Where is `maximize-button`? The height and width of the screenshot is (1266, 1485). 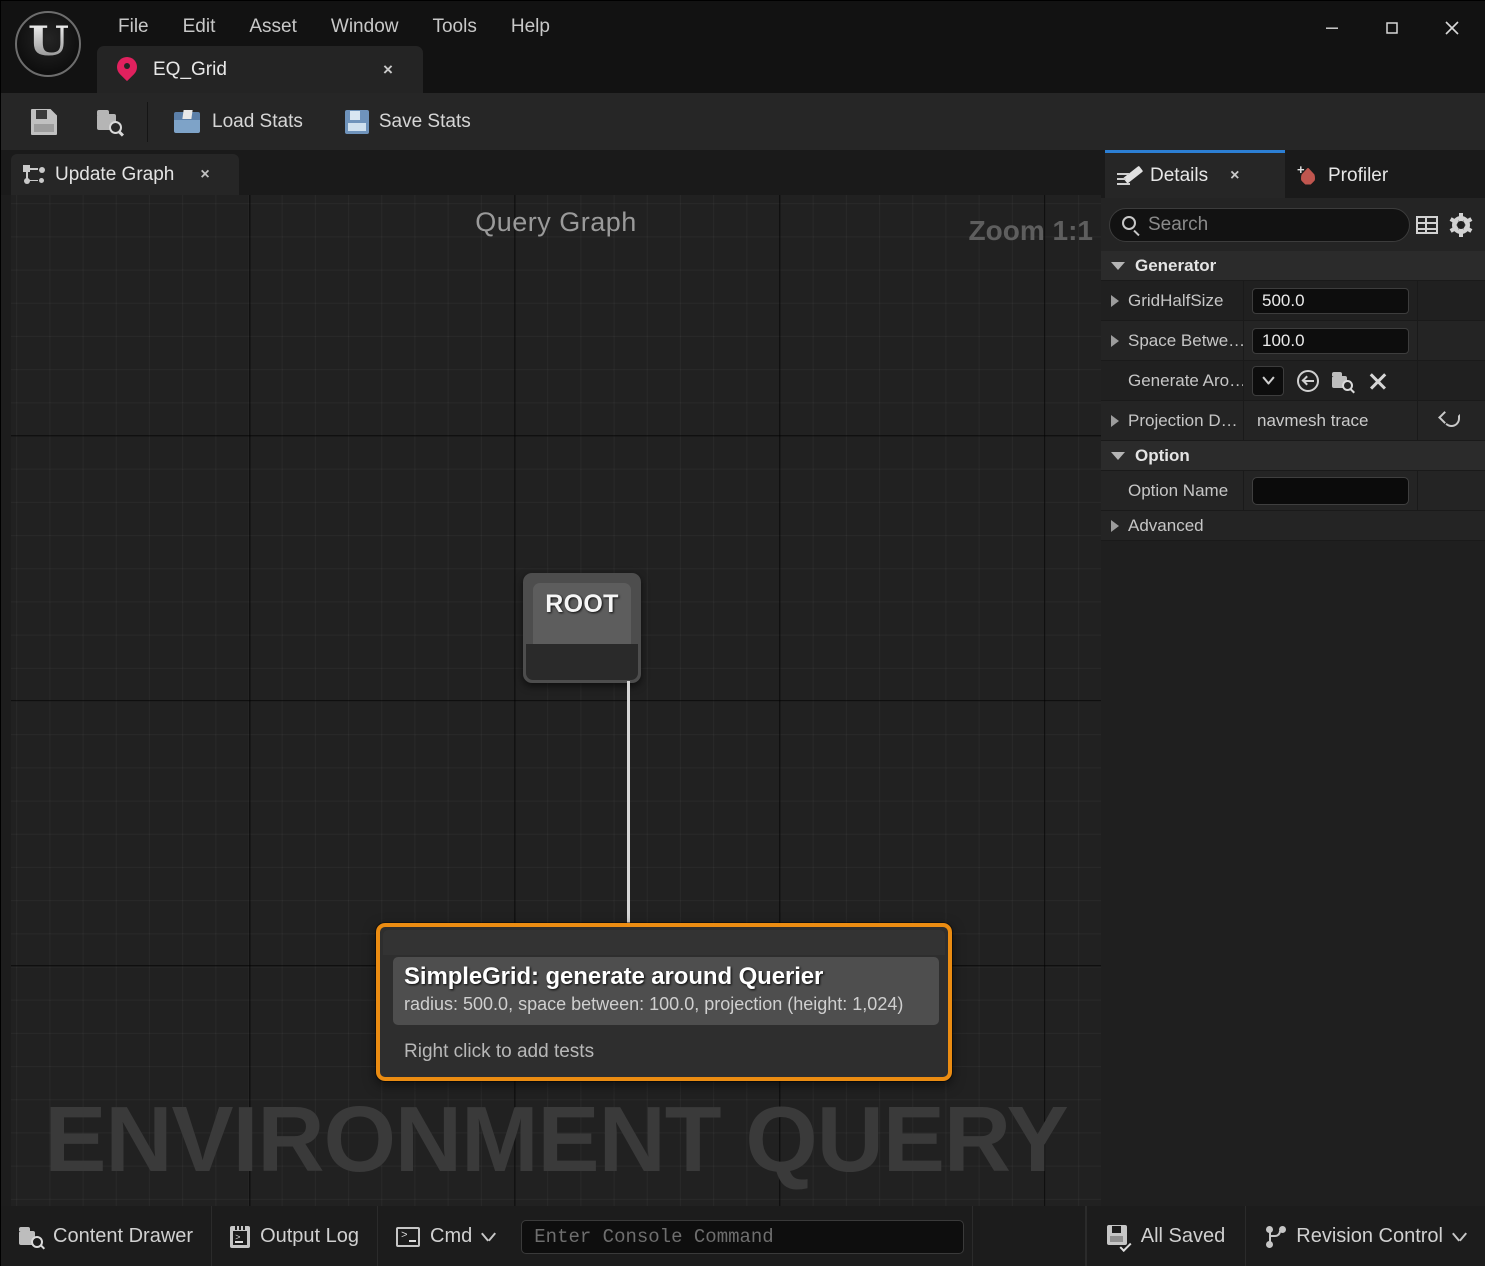 maximize-button is located at coordinates (1392, 28).